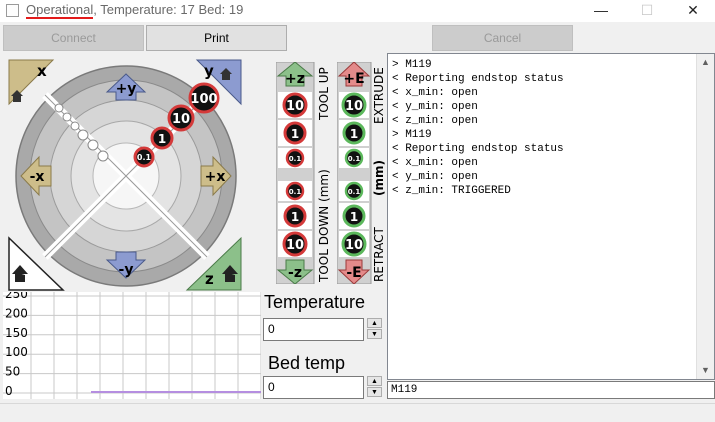 This screenshot has height=422, width=715. What do you see at coordinates (16, 333) in the screenshot?
I see `y-tick-label: 150` at bounding box center [16, 333].